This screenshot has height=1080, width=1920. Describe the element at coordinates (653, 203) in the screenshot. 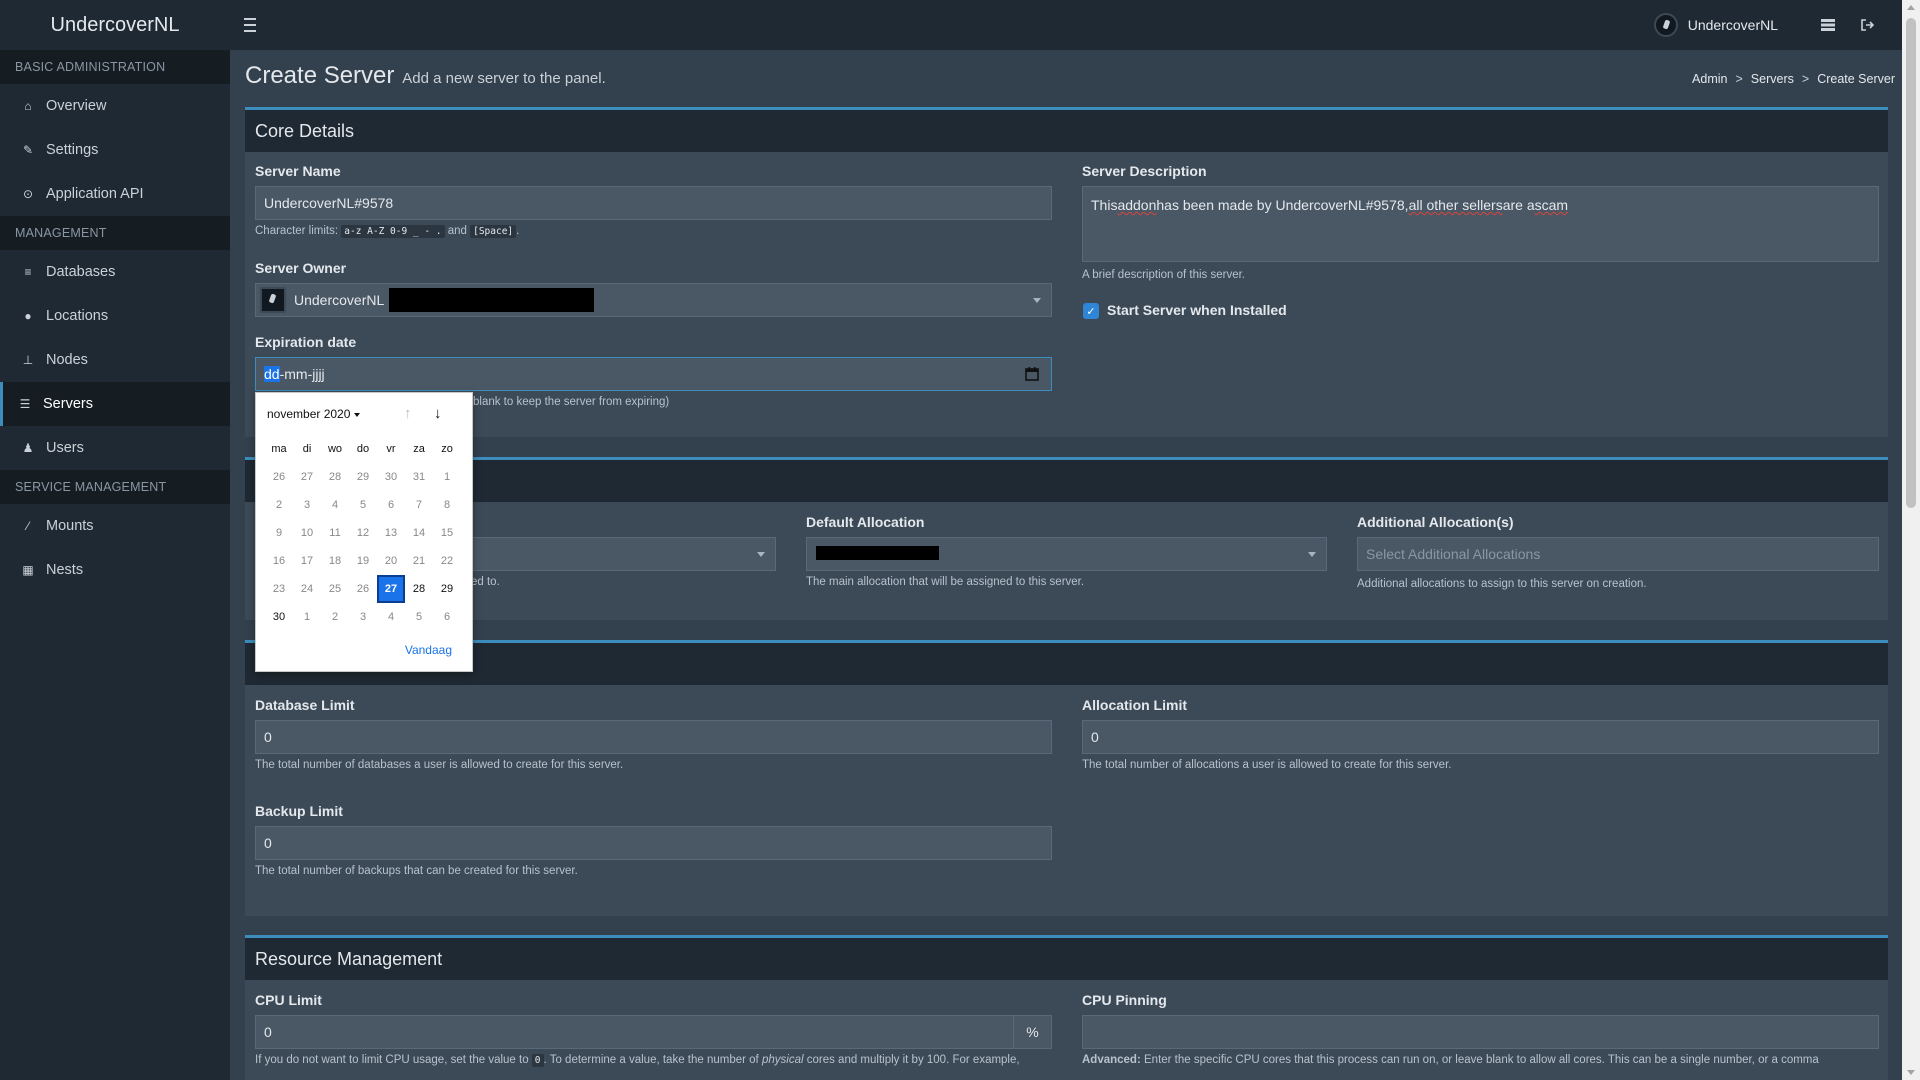

I see `server-name-input: UndercoverNL#9578` at that location.